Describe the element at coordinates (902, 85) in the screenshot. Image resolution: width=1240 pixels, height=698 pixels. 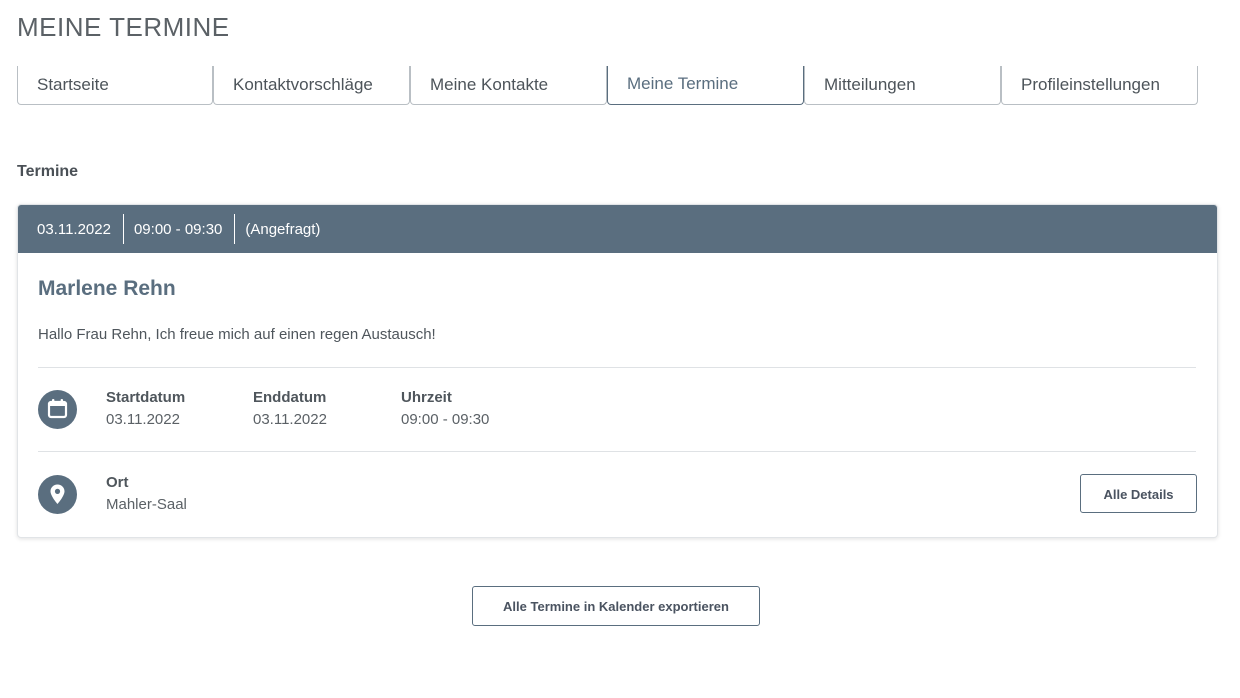
I see `tab-mitteilungen: Mitteilungen` at that location.